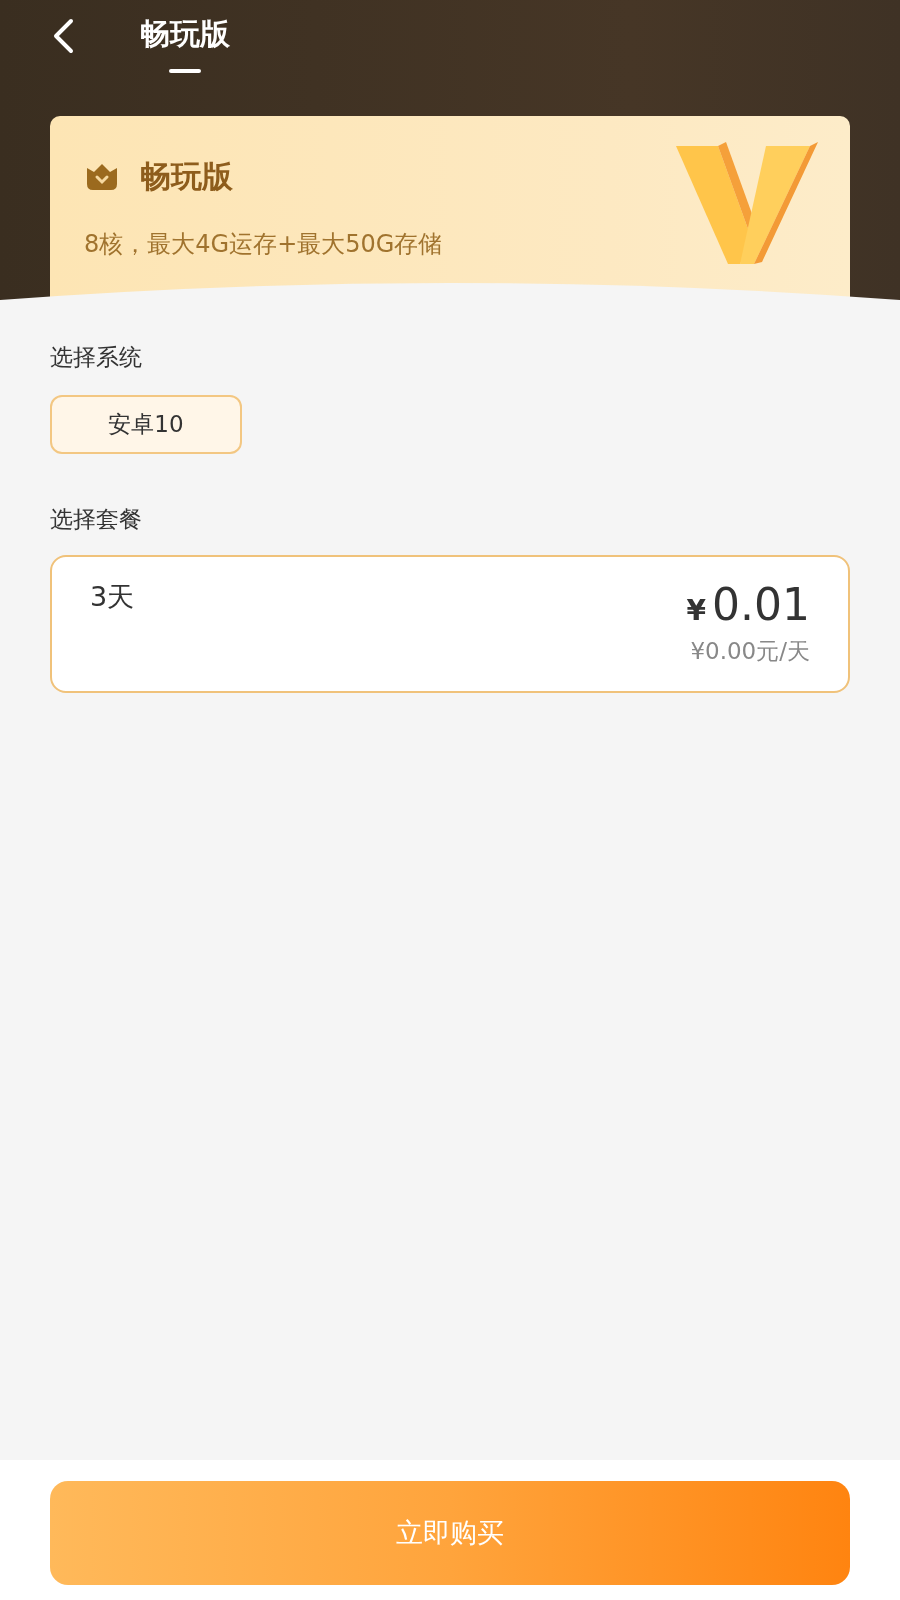 This screenshot has height=1600, width=900. I want to click on package-duration: 3天, so click(112, 597).